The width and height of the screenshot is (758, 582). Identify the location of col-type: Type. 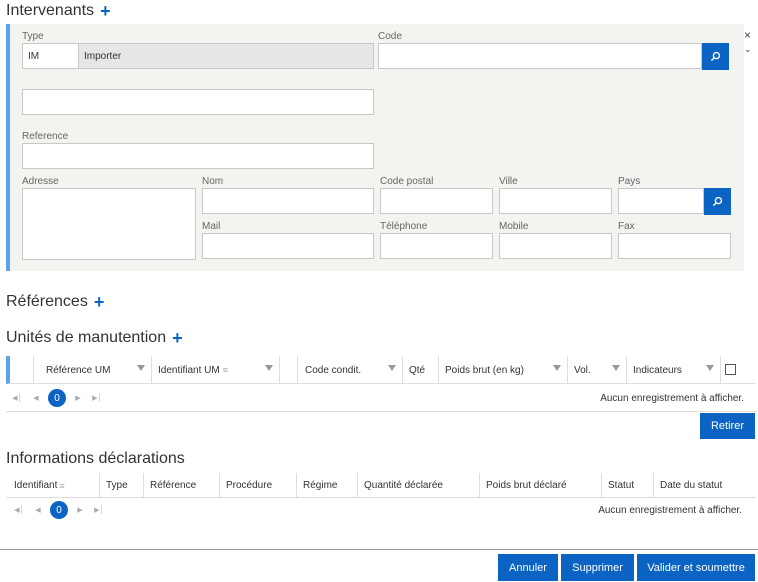
(122, 485).